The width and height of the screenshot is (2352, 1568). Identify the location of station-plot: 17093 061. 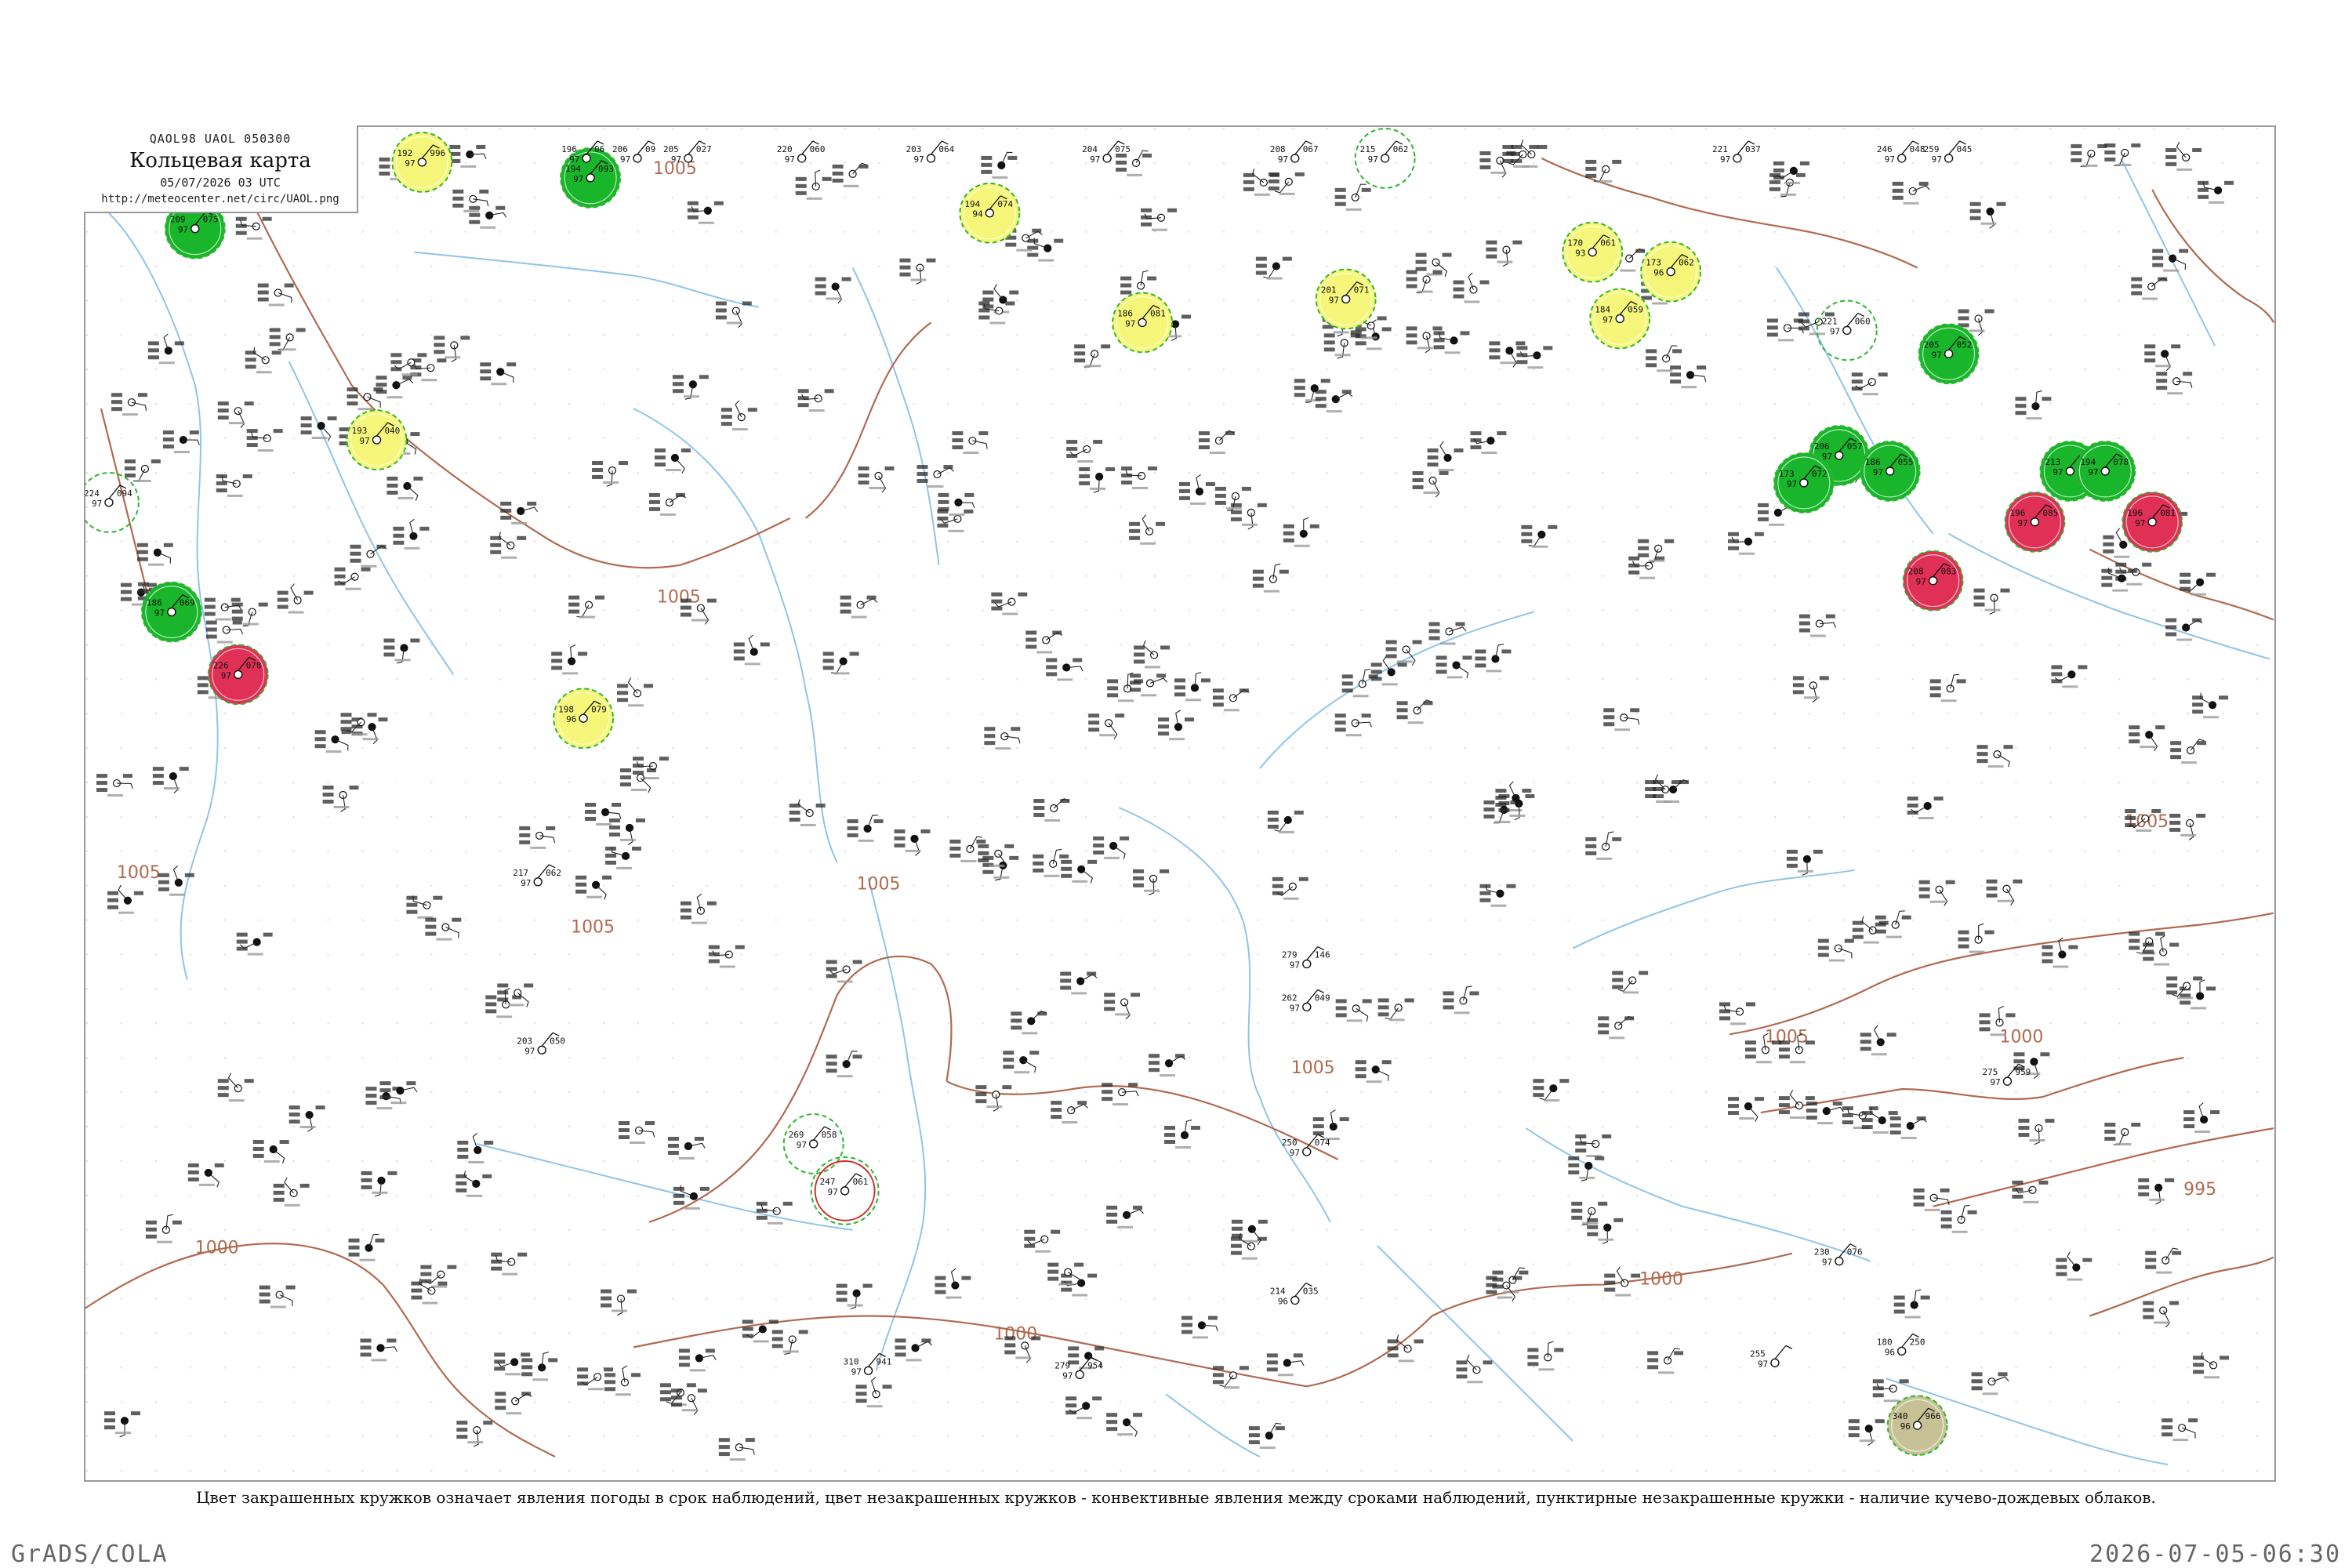
(1593, 252).